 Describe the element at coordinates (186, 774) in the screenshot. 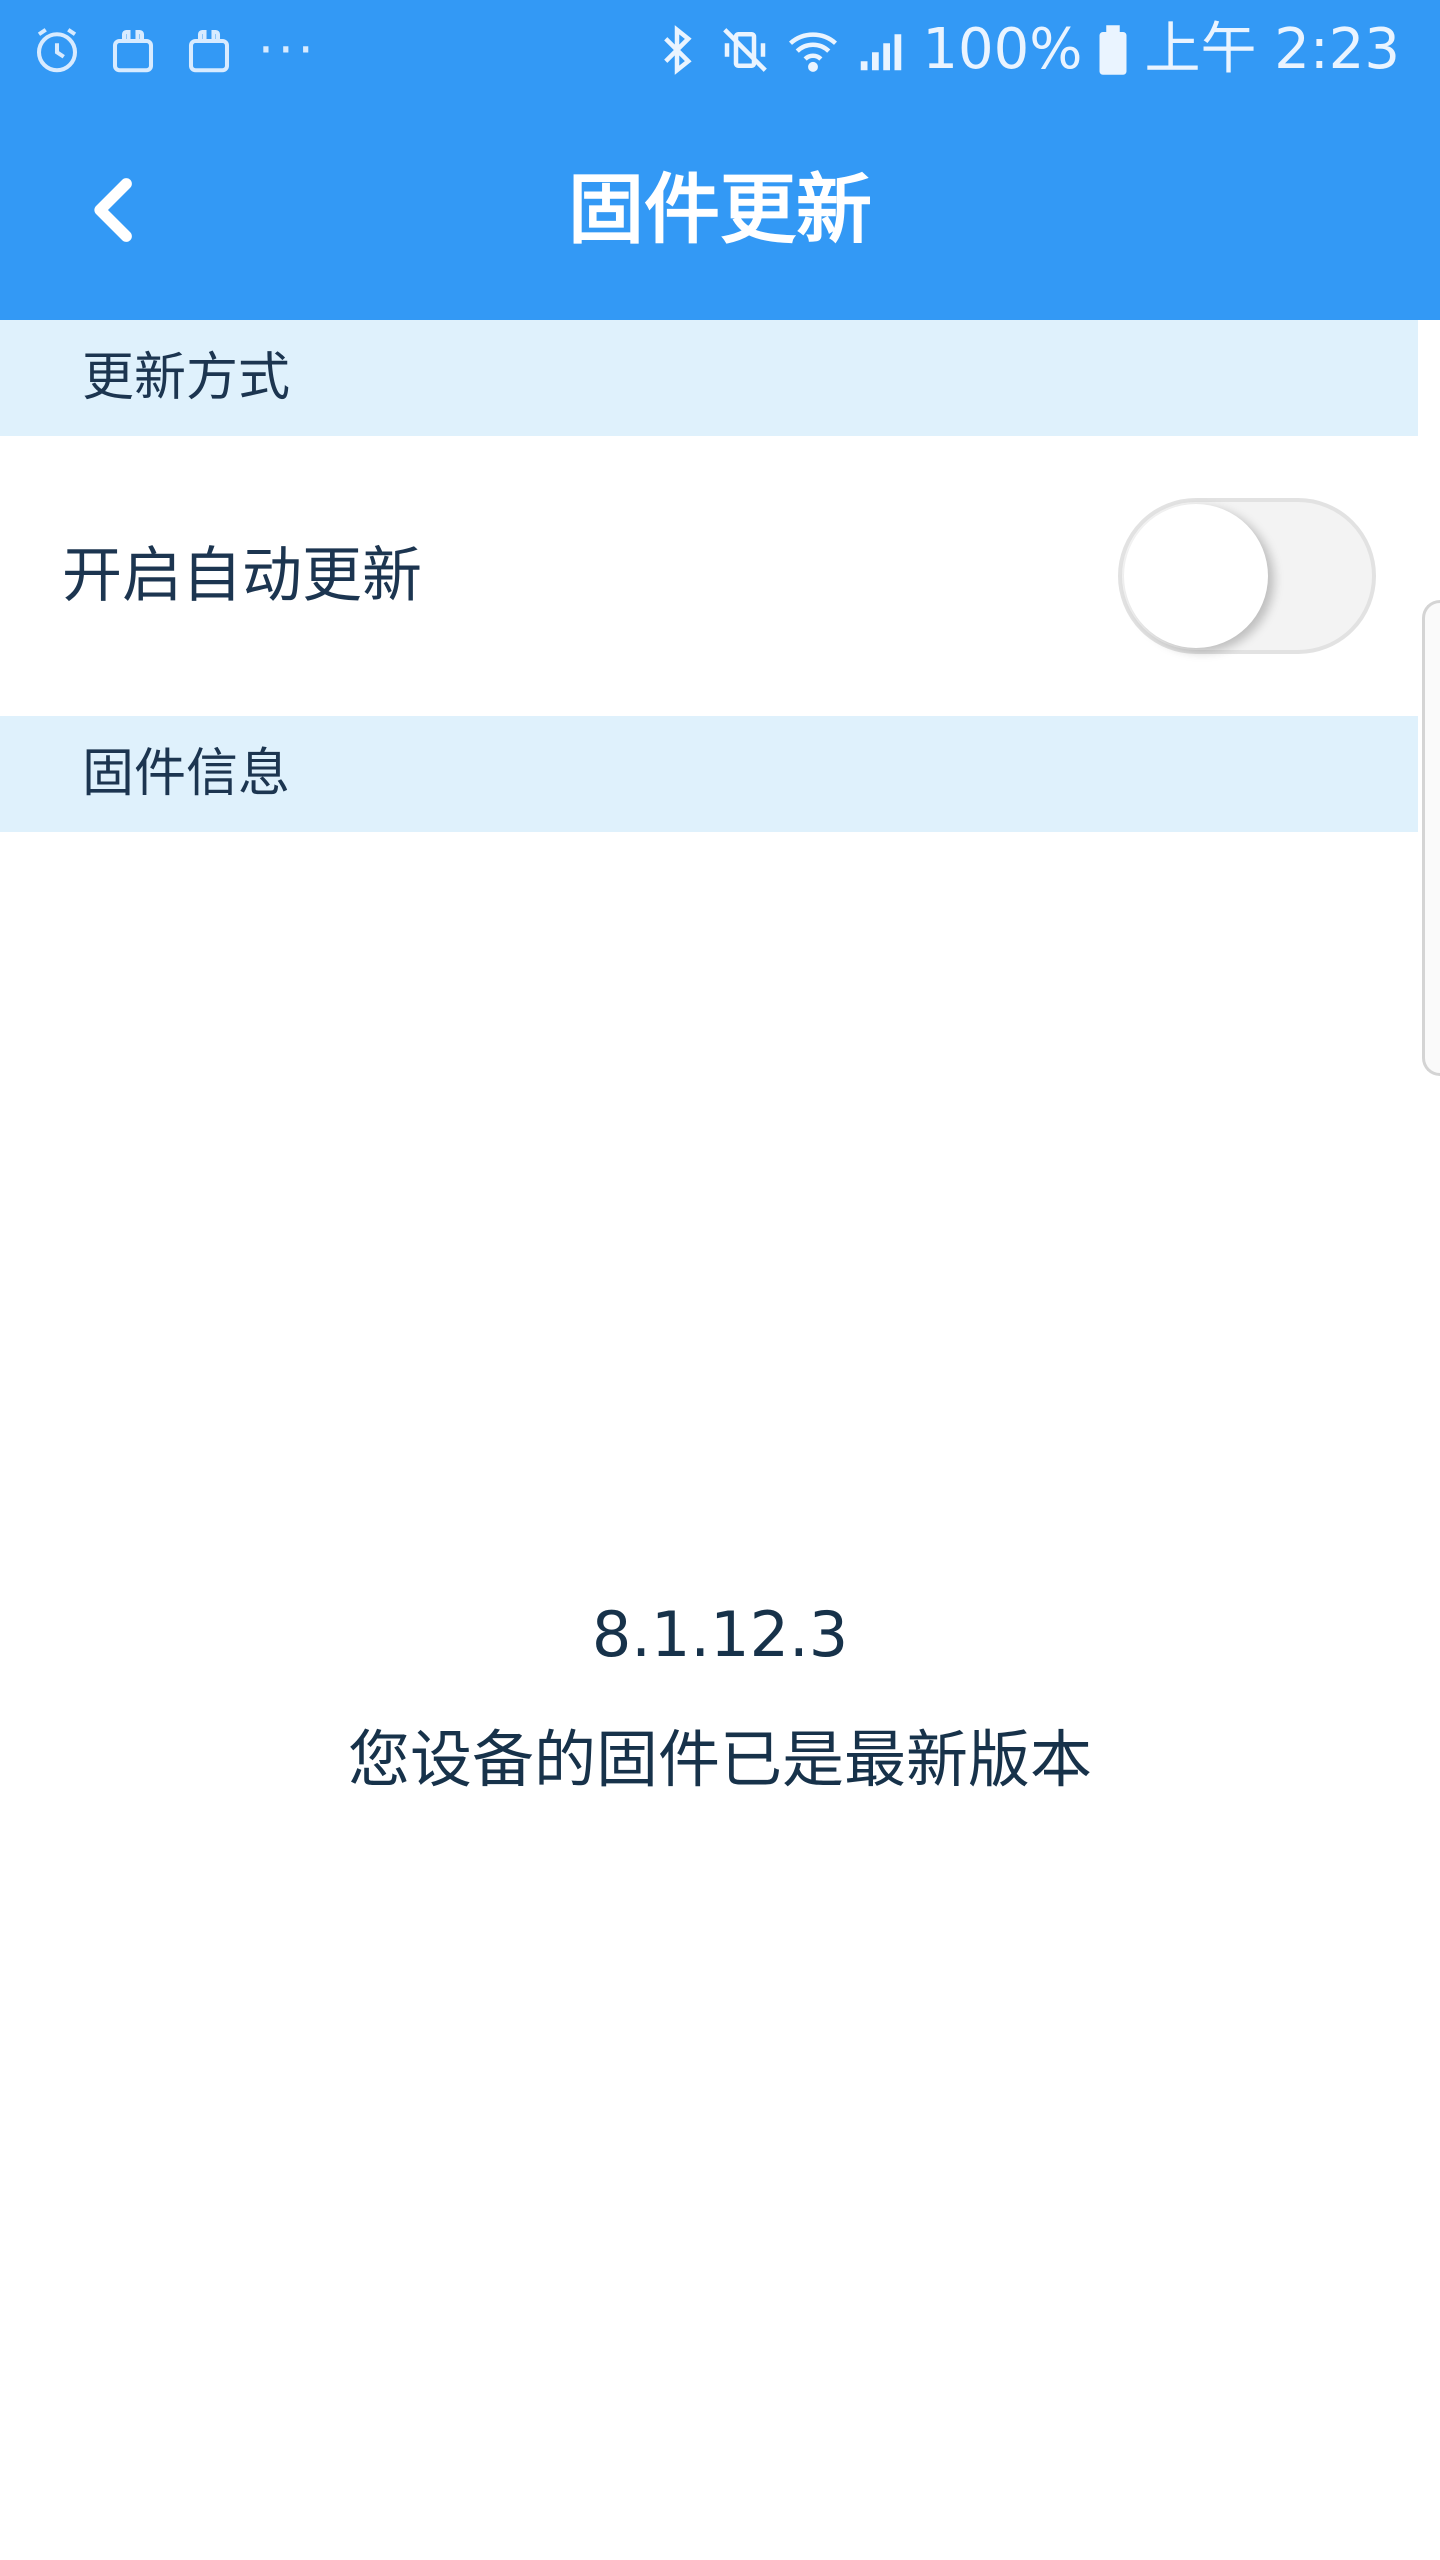

I see `section-title: 固件信息` at that location.